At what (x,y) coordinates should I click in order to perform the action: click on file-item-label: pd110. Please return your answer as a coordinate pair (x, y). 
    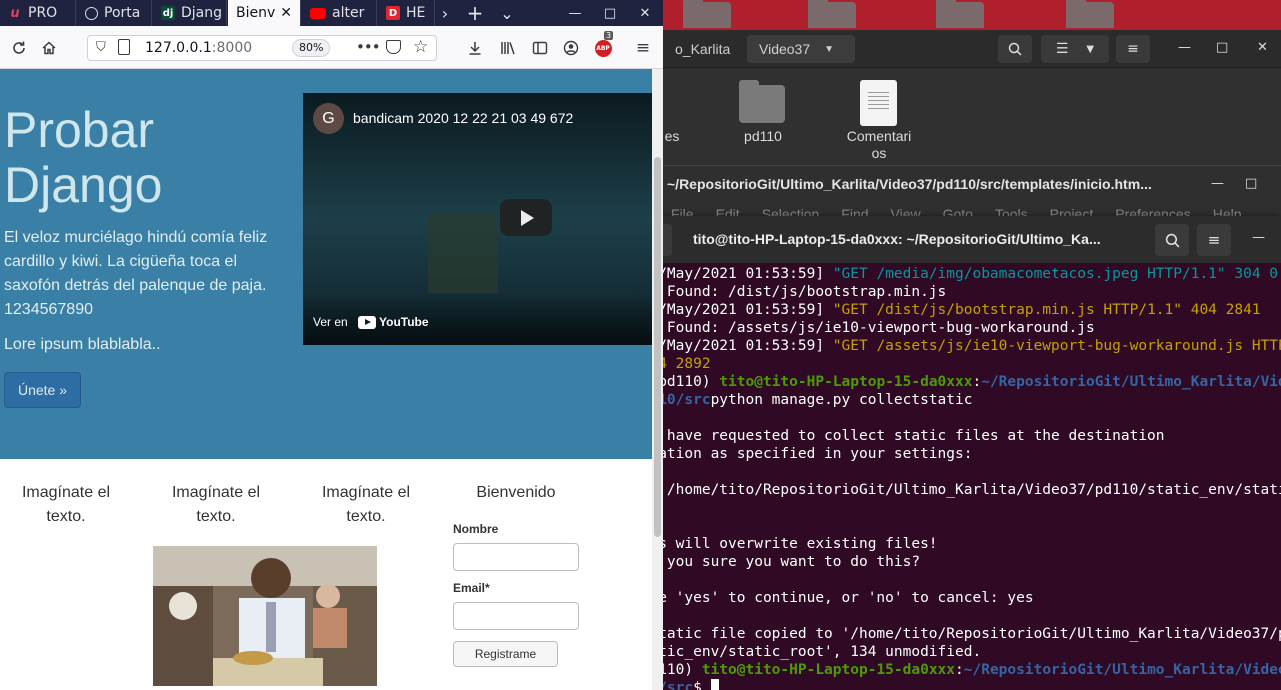
    Looking at the image, I should click on (763, 136).